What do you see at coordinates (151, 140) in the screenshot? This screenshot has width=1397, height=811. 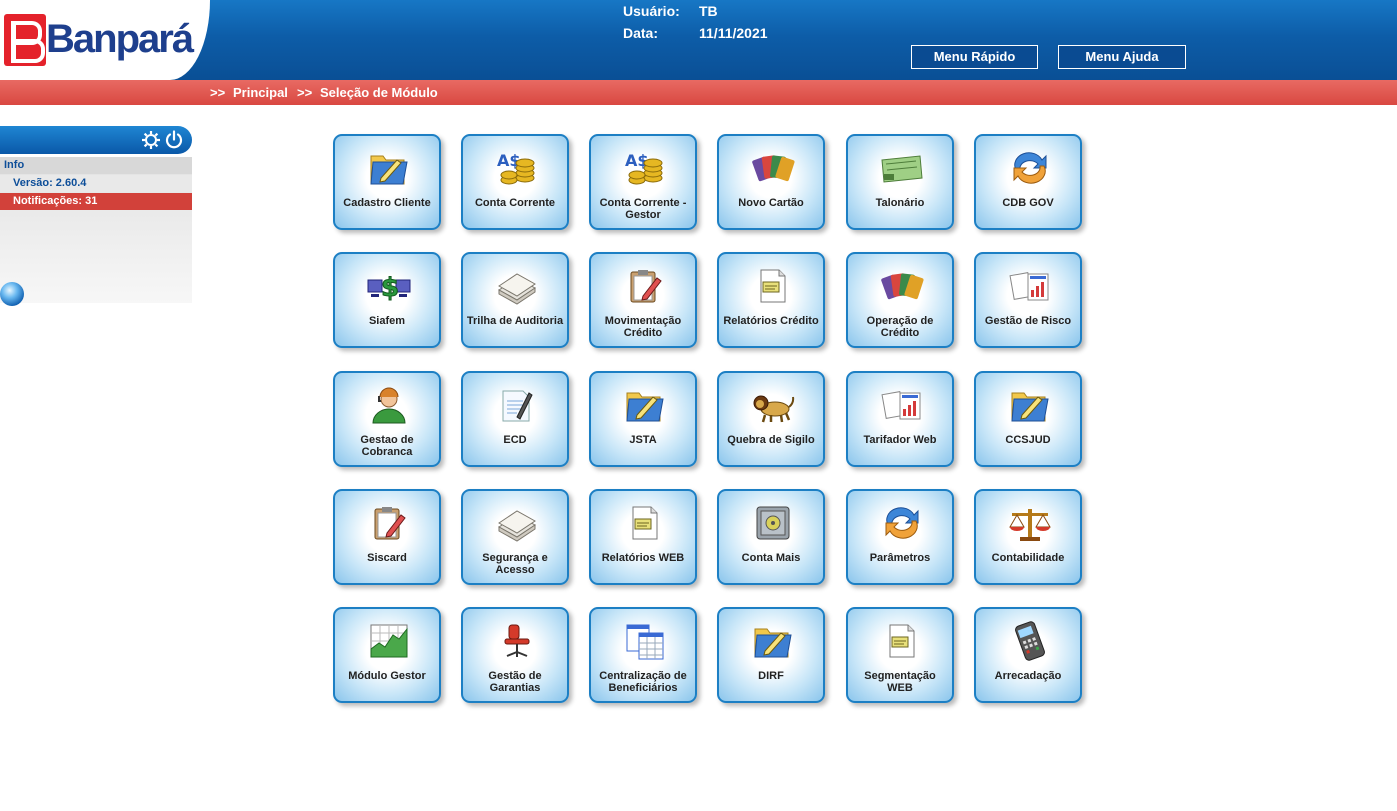 I see `settings-icon` at bounding box center [151, 140].